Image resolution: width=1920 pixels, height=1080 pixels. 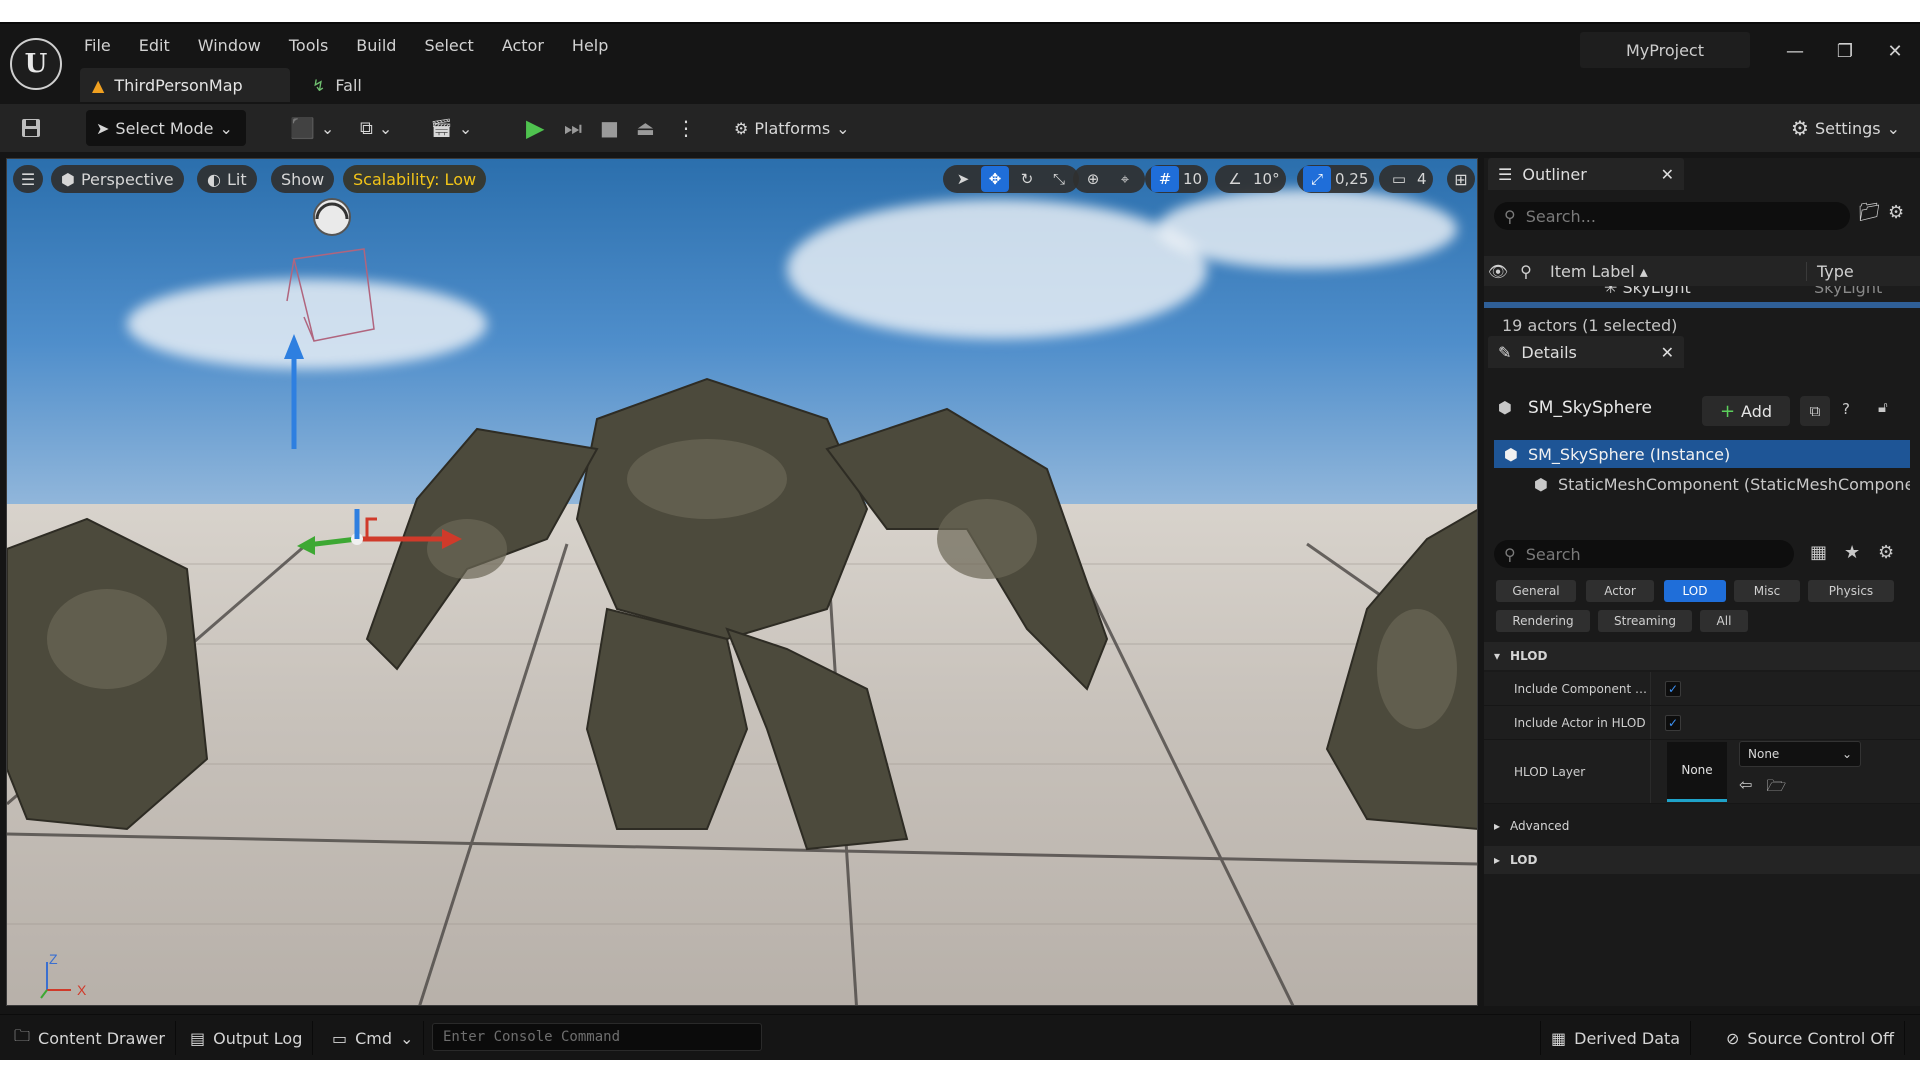 I want to click on transform-gizmo, so click(x=382, y=529).